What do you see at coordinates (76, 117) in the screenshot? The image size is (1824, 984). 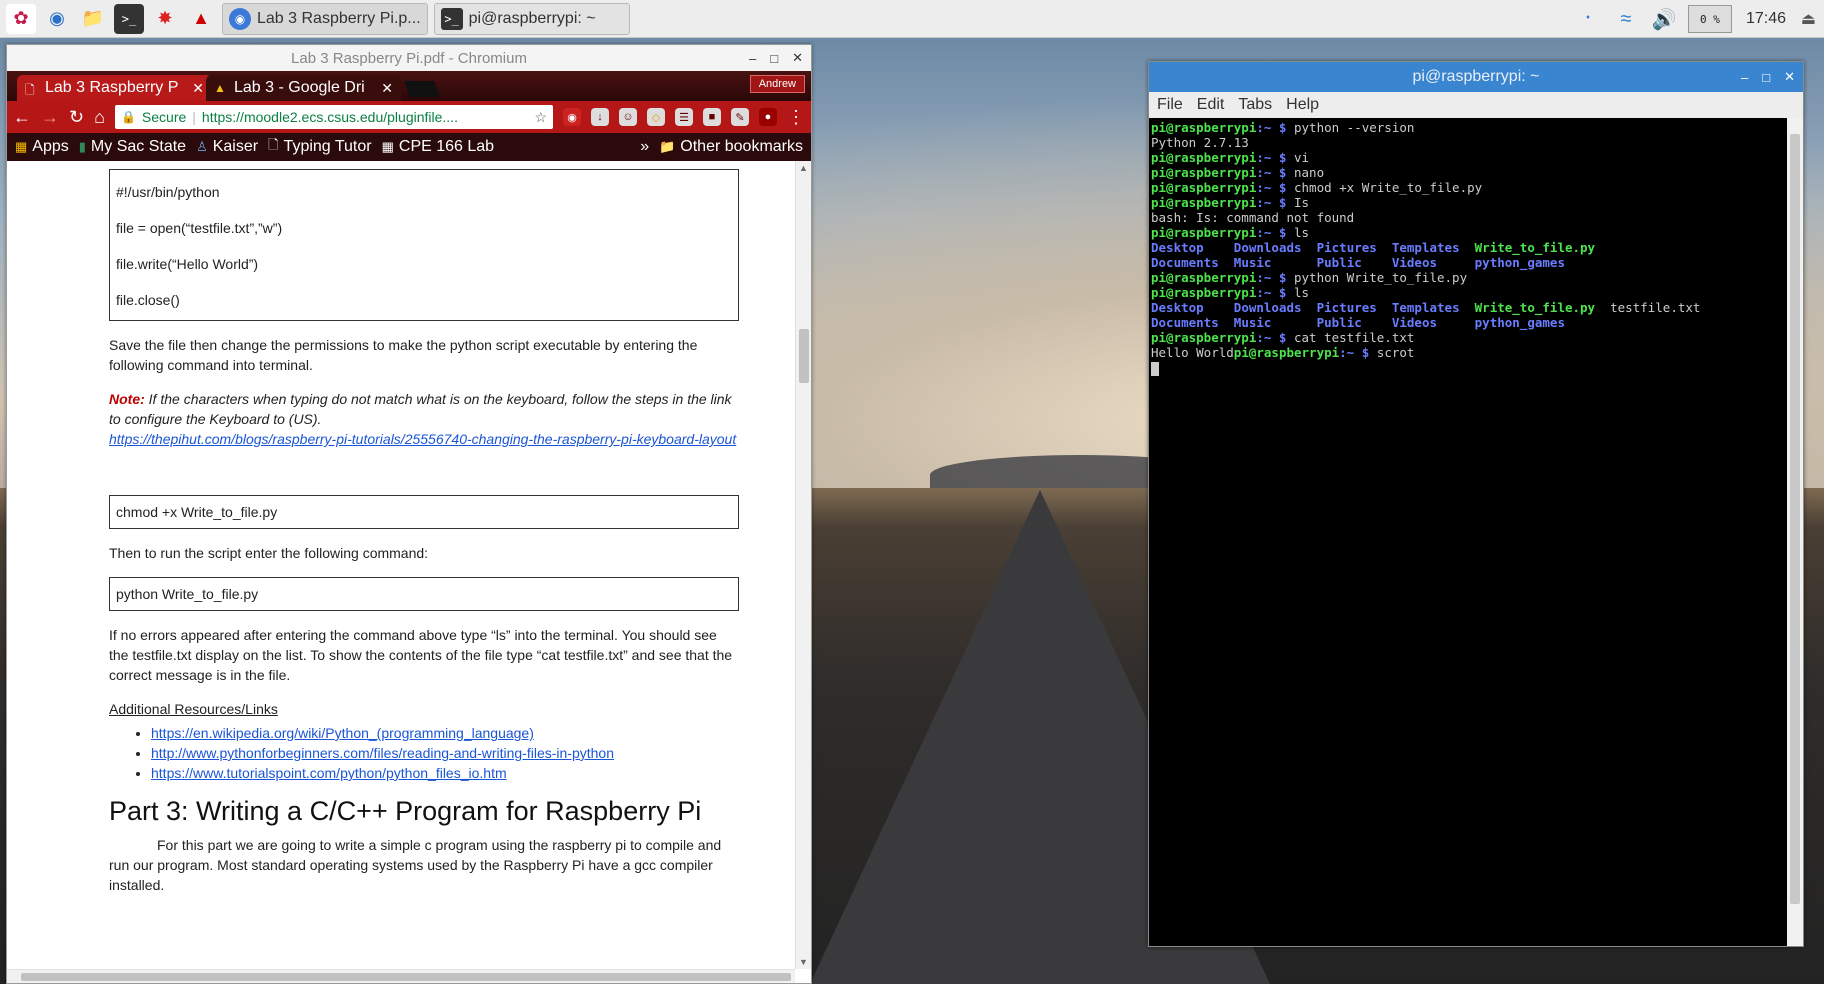 I see `reload-icon: ↻` at bounding box center [76, 117].